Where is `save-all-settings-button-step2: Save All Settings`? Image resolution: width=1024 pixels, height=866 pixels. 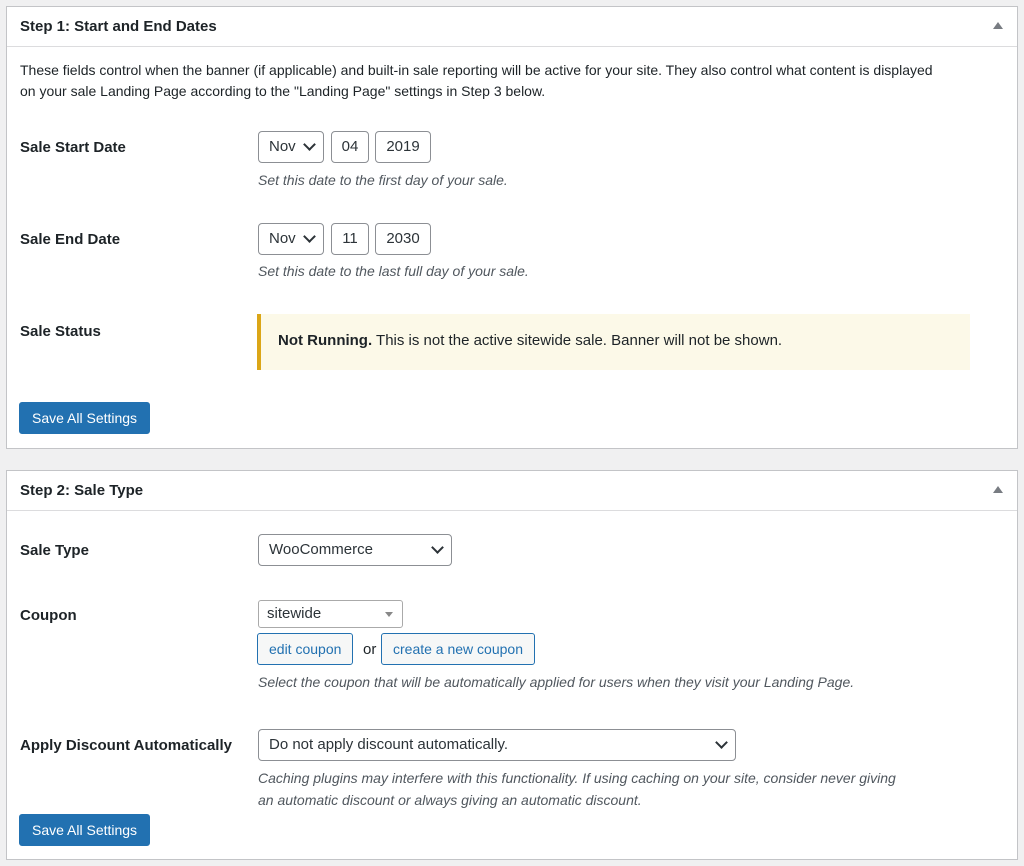 save-all-settings-button-step2: Save All Settings is located at coordinates (85, 830).